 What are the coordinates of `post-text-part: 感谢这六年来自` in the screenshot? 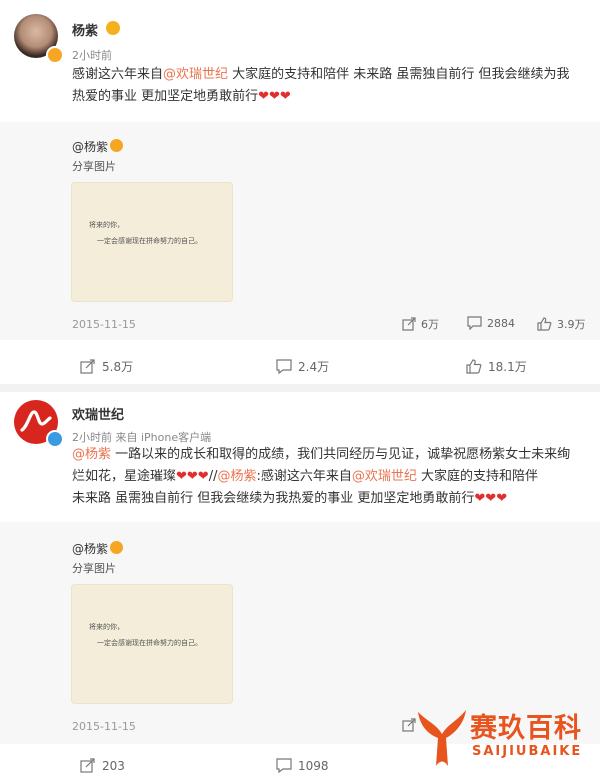 It's located at (118, 74).